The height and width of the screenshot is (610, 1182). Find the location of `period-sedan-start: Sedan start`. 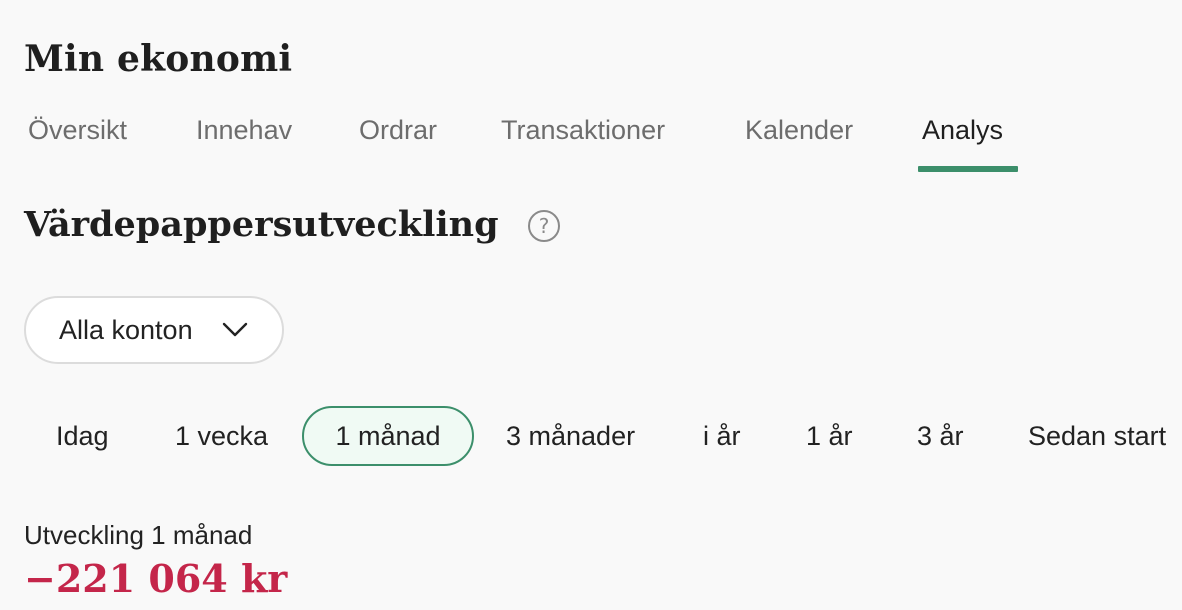

period-sedan-start: Sedan start is located at coordinates (1097, 436).